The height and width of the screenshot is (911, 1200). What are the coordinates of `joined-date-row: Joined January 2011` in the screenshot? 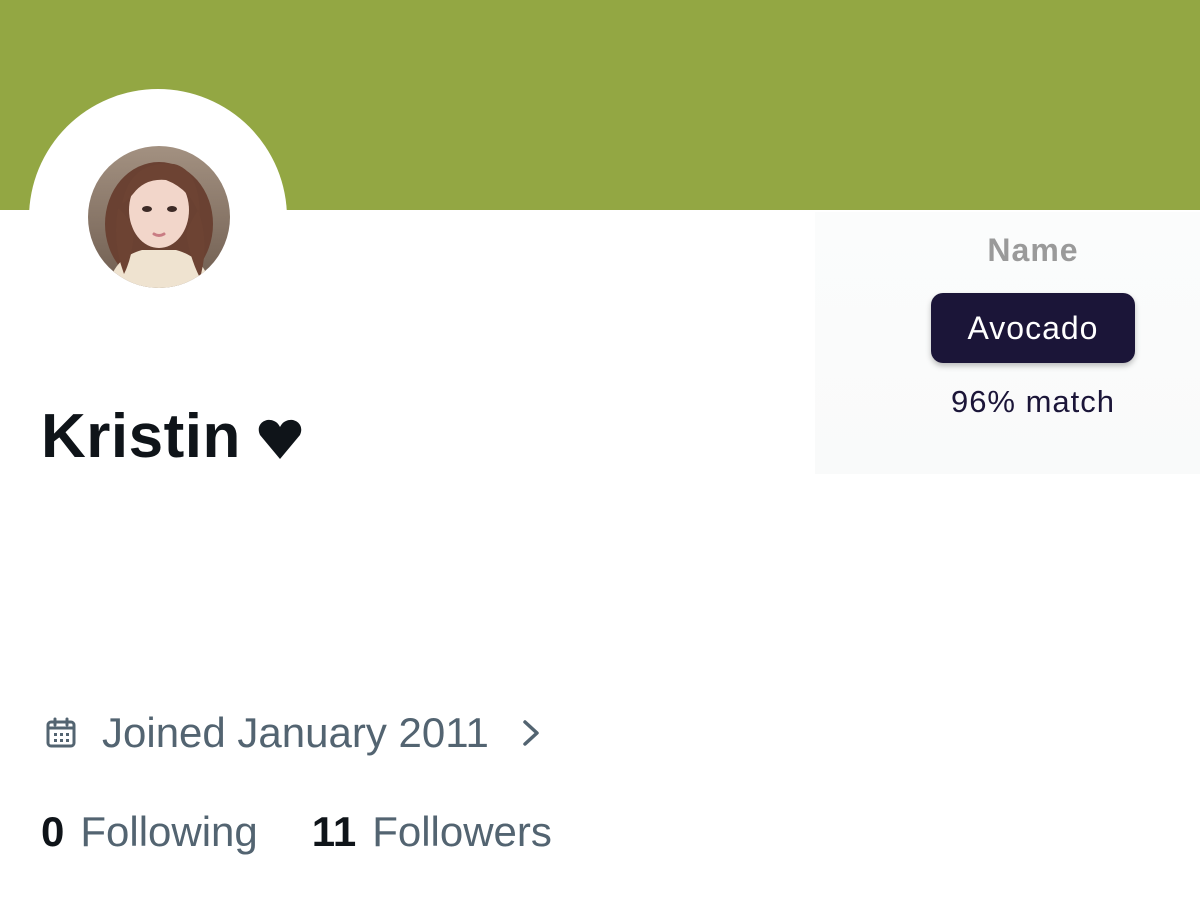 It's located at (294, 733).